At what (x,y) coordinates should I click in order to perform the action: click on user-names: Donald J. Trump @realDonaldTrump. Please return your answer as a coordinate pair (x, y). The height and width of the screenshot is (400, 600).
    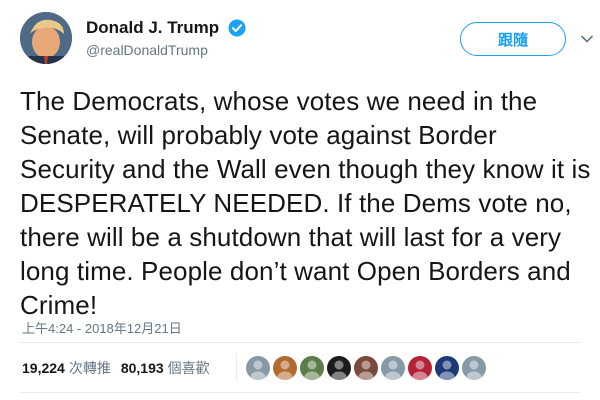
    Looking at the image, I should click on (166, 38).